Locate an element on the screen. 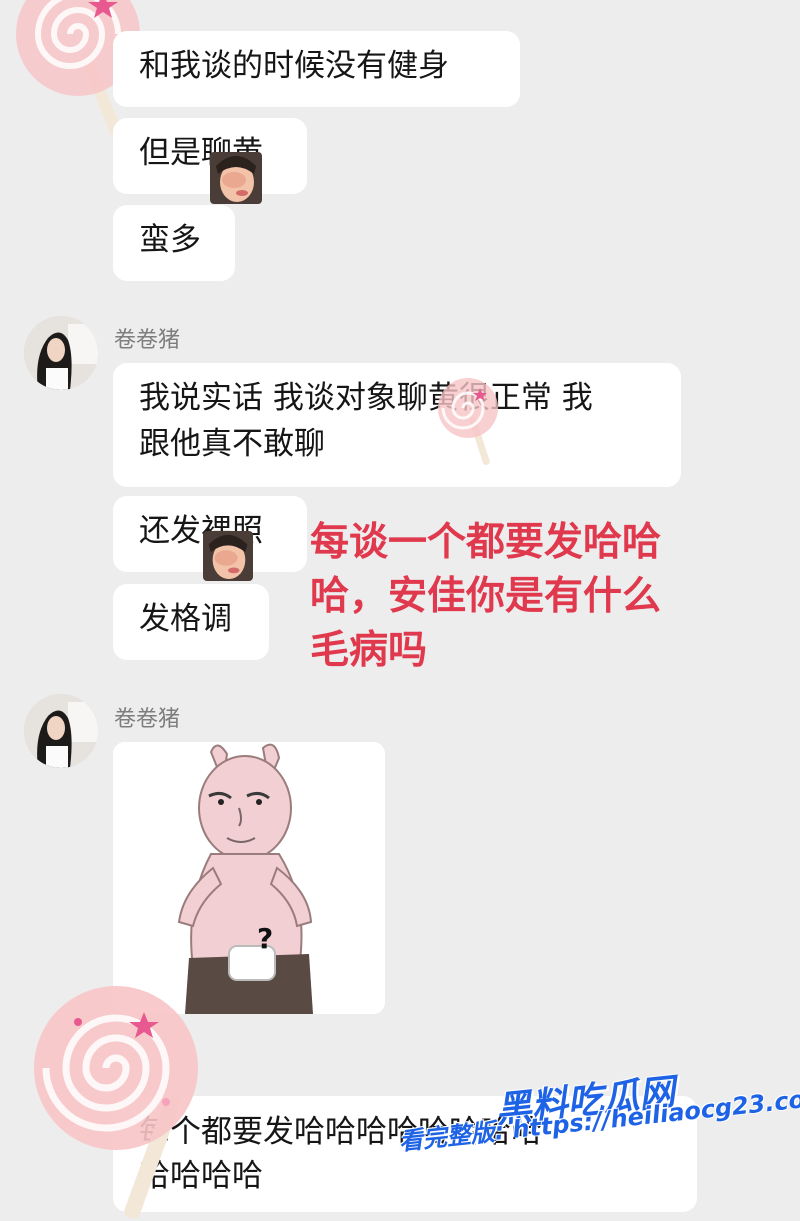 This screenshot has height=1221, width=800. message-text: 哈哈哈哈 is located at coordinates (201, 1176).